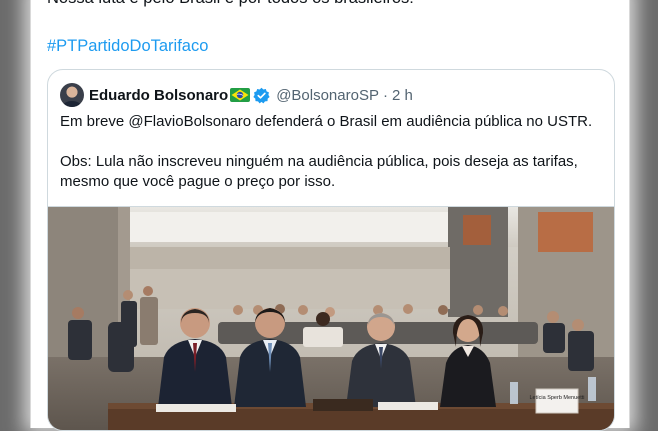  What do you see at coordinates (240, 95) in the screenshot?
I see `brazil-flag-icon` at bounding box center [240, 95].